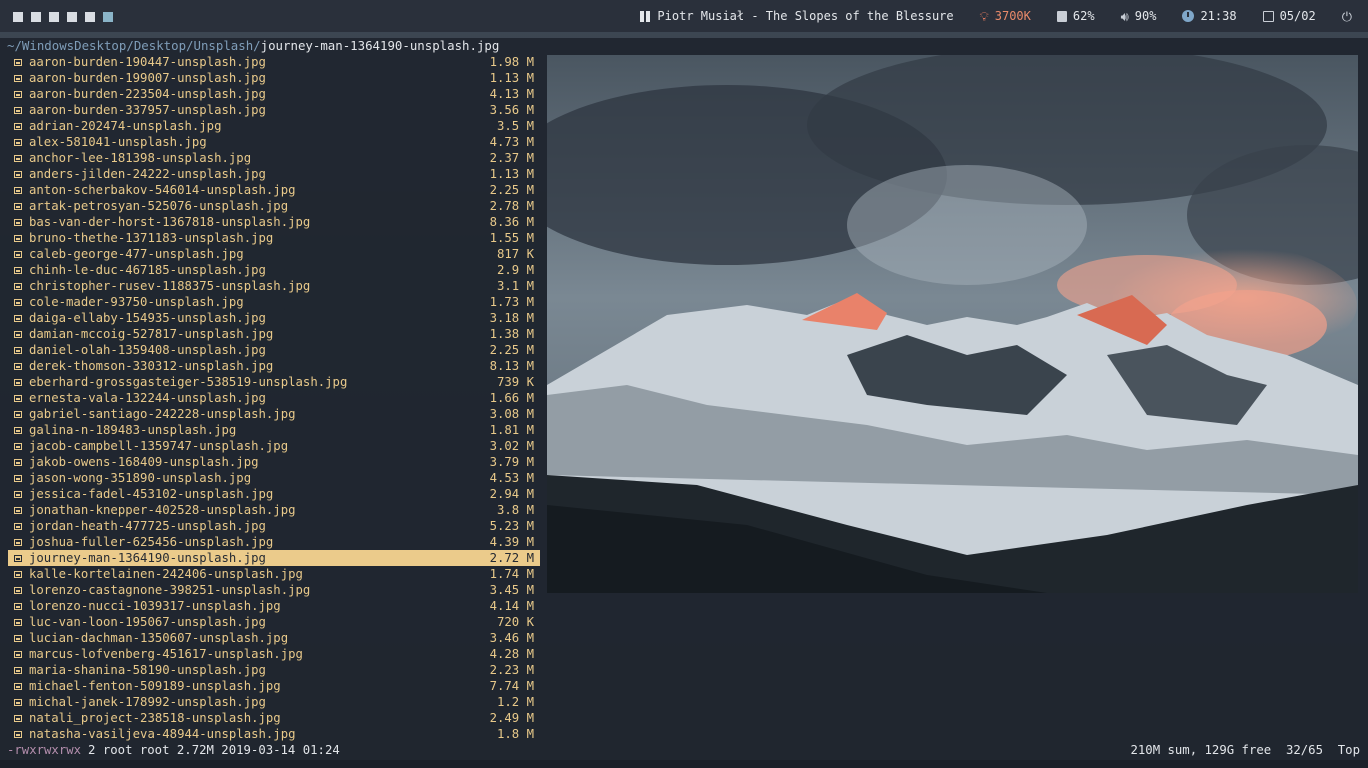 Image resolution: width=1368 pixels, height=768 pixels. What do you see at coordinates (274, 718) in the screenshot?
I see `file-row: natali_project-238518-unsplash.jpg 2.49 M` at bounding box center [274, 718].